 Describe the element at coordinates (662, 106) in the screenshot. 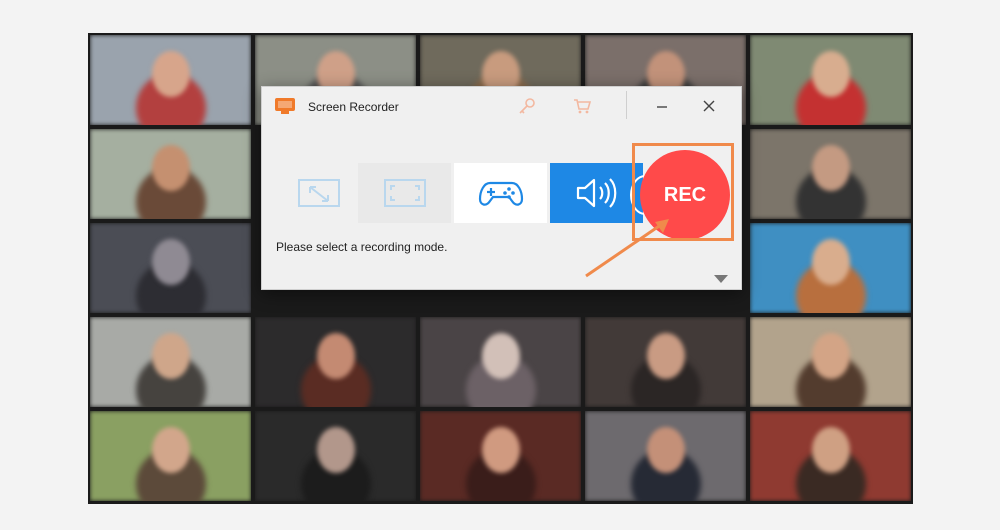

I see `minimize-icon` at that location.